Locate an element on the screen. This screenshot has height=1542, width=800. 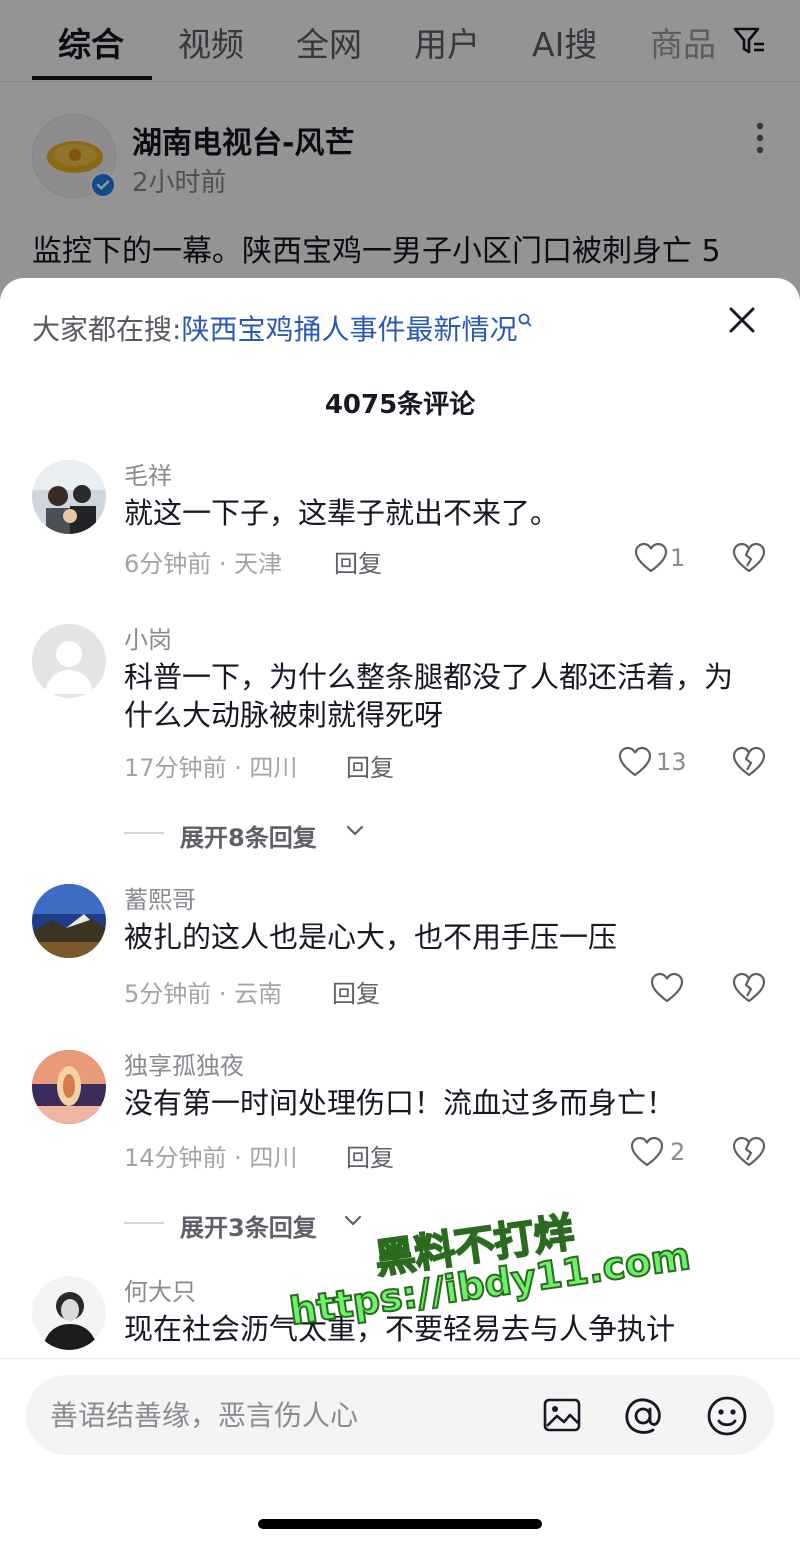
comment-input is located at coordinates (290, 1415).